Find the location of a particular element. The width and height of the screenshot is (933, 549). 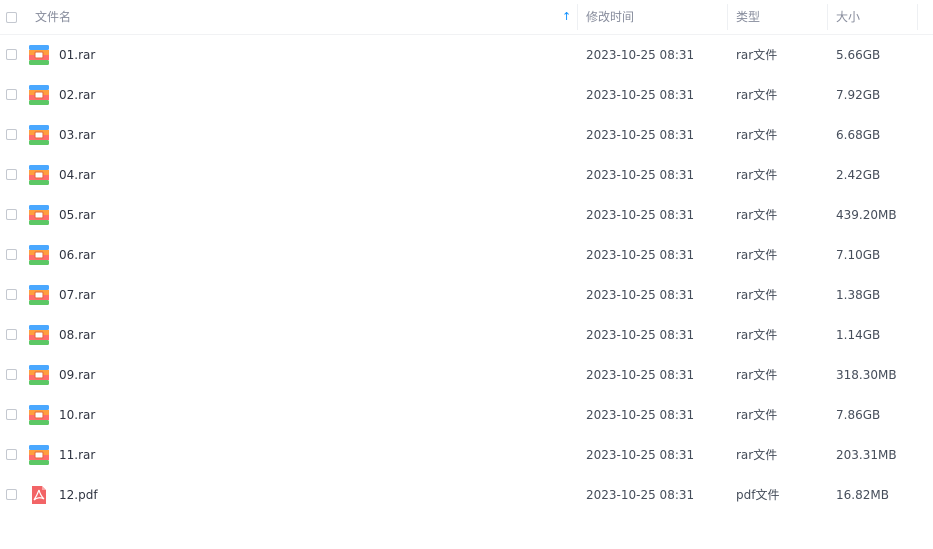

file-row: 04.rar 2023-10-25 08:31 rar文件 2.42GB is located at coordinates (466, 175).